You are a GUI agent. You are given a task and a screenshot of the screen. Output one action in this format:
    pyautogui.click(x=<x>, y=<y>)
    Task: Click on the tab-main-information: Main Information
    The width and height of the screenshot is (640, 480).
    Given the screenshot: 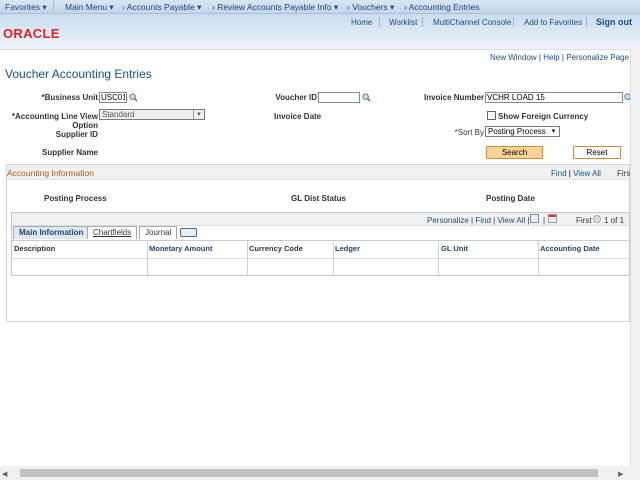 What is the action you would take?
    pyautogui.click(x=51, y=232)
    